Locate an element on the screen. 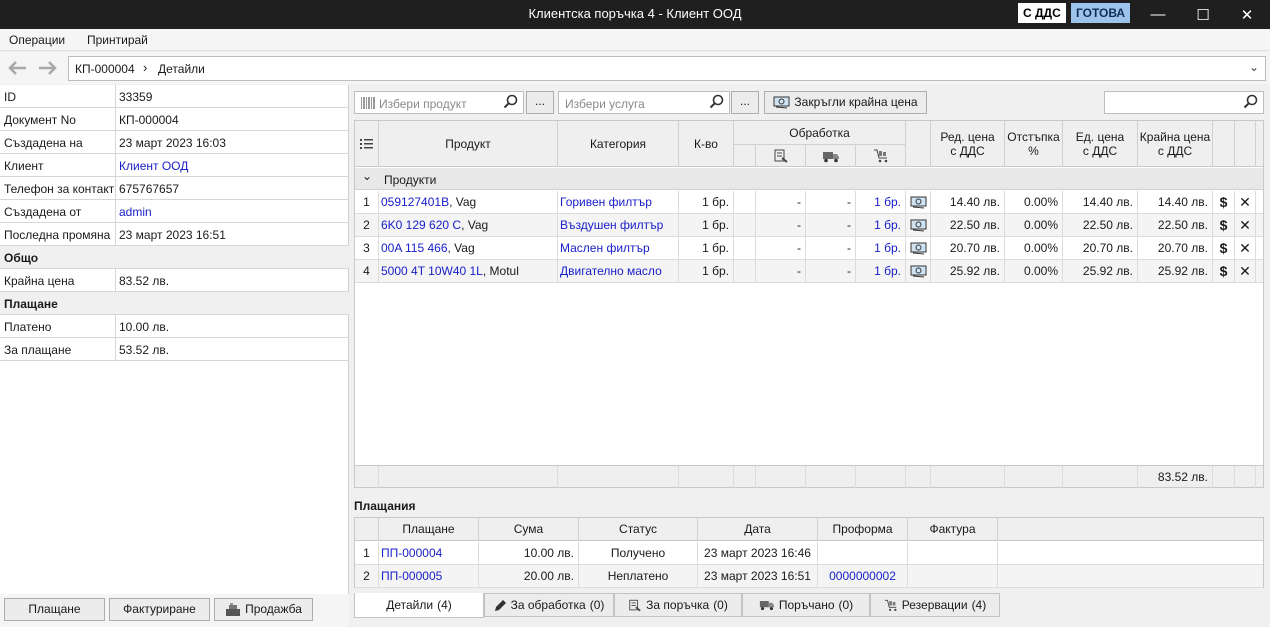 This screenshot has width=1270, height=627. header-category: Категория is located at coordinates (618, 144).